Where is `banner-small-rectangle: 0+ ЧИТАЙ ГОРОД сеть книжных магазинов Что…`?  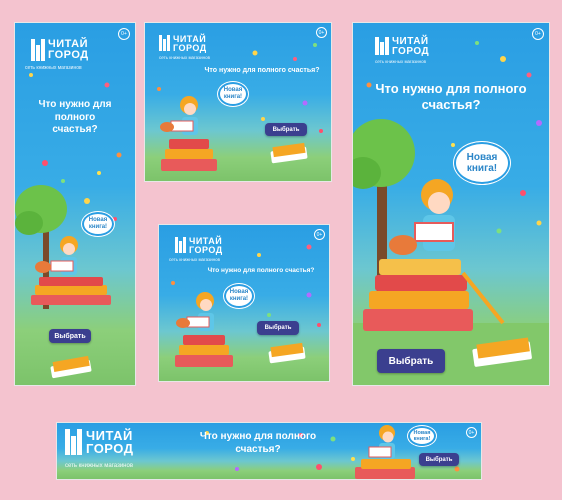
banner-small-rectangle: 0+ ЧИТАЙ ГОРОД сеть книжных магазинов Что… is located at coordinates (238, 102).